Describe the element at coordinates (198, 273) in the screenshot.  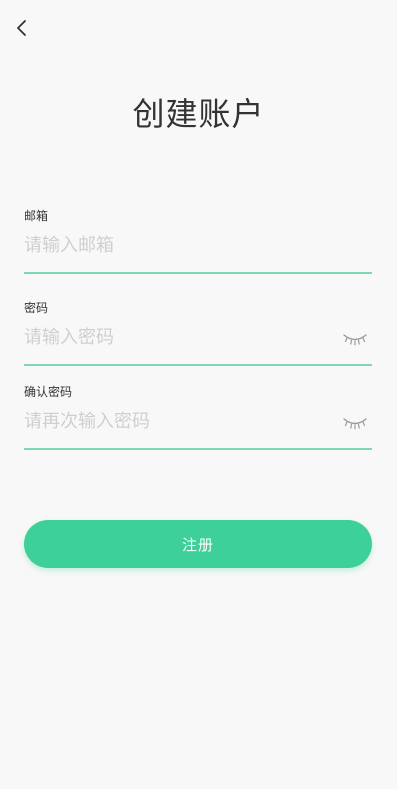
I see `email-underline` at that location.